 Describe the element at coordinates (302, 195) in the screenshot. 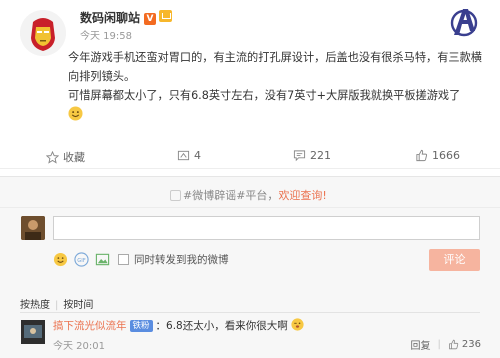

I see `rumor-notice-link: 欢迎查询!` at that location.